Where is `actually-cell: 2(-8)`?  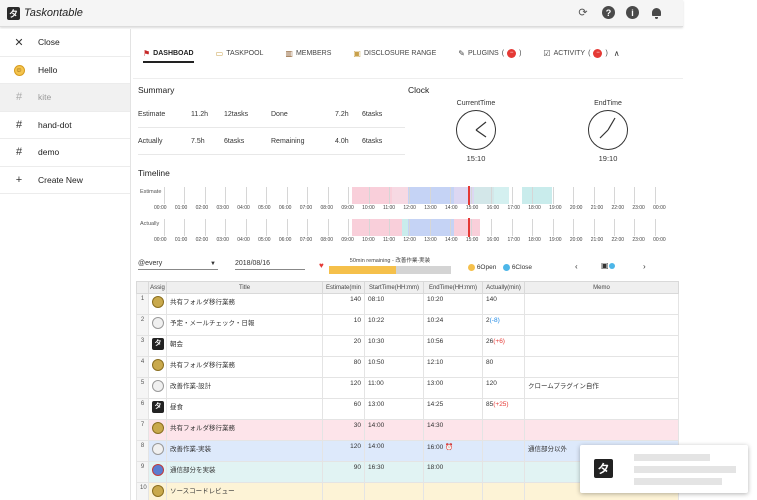
actually-cell: 2(-8) is located at coordinates (503, 325).